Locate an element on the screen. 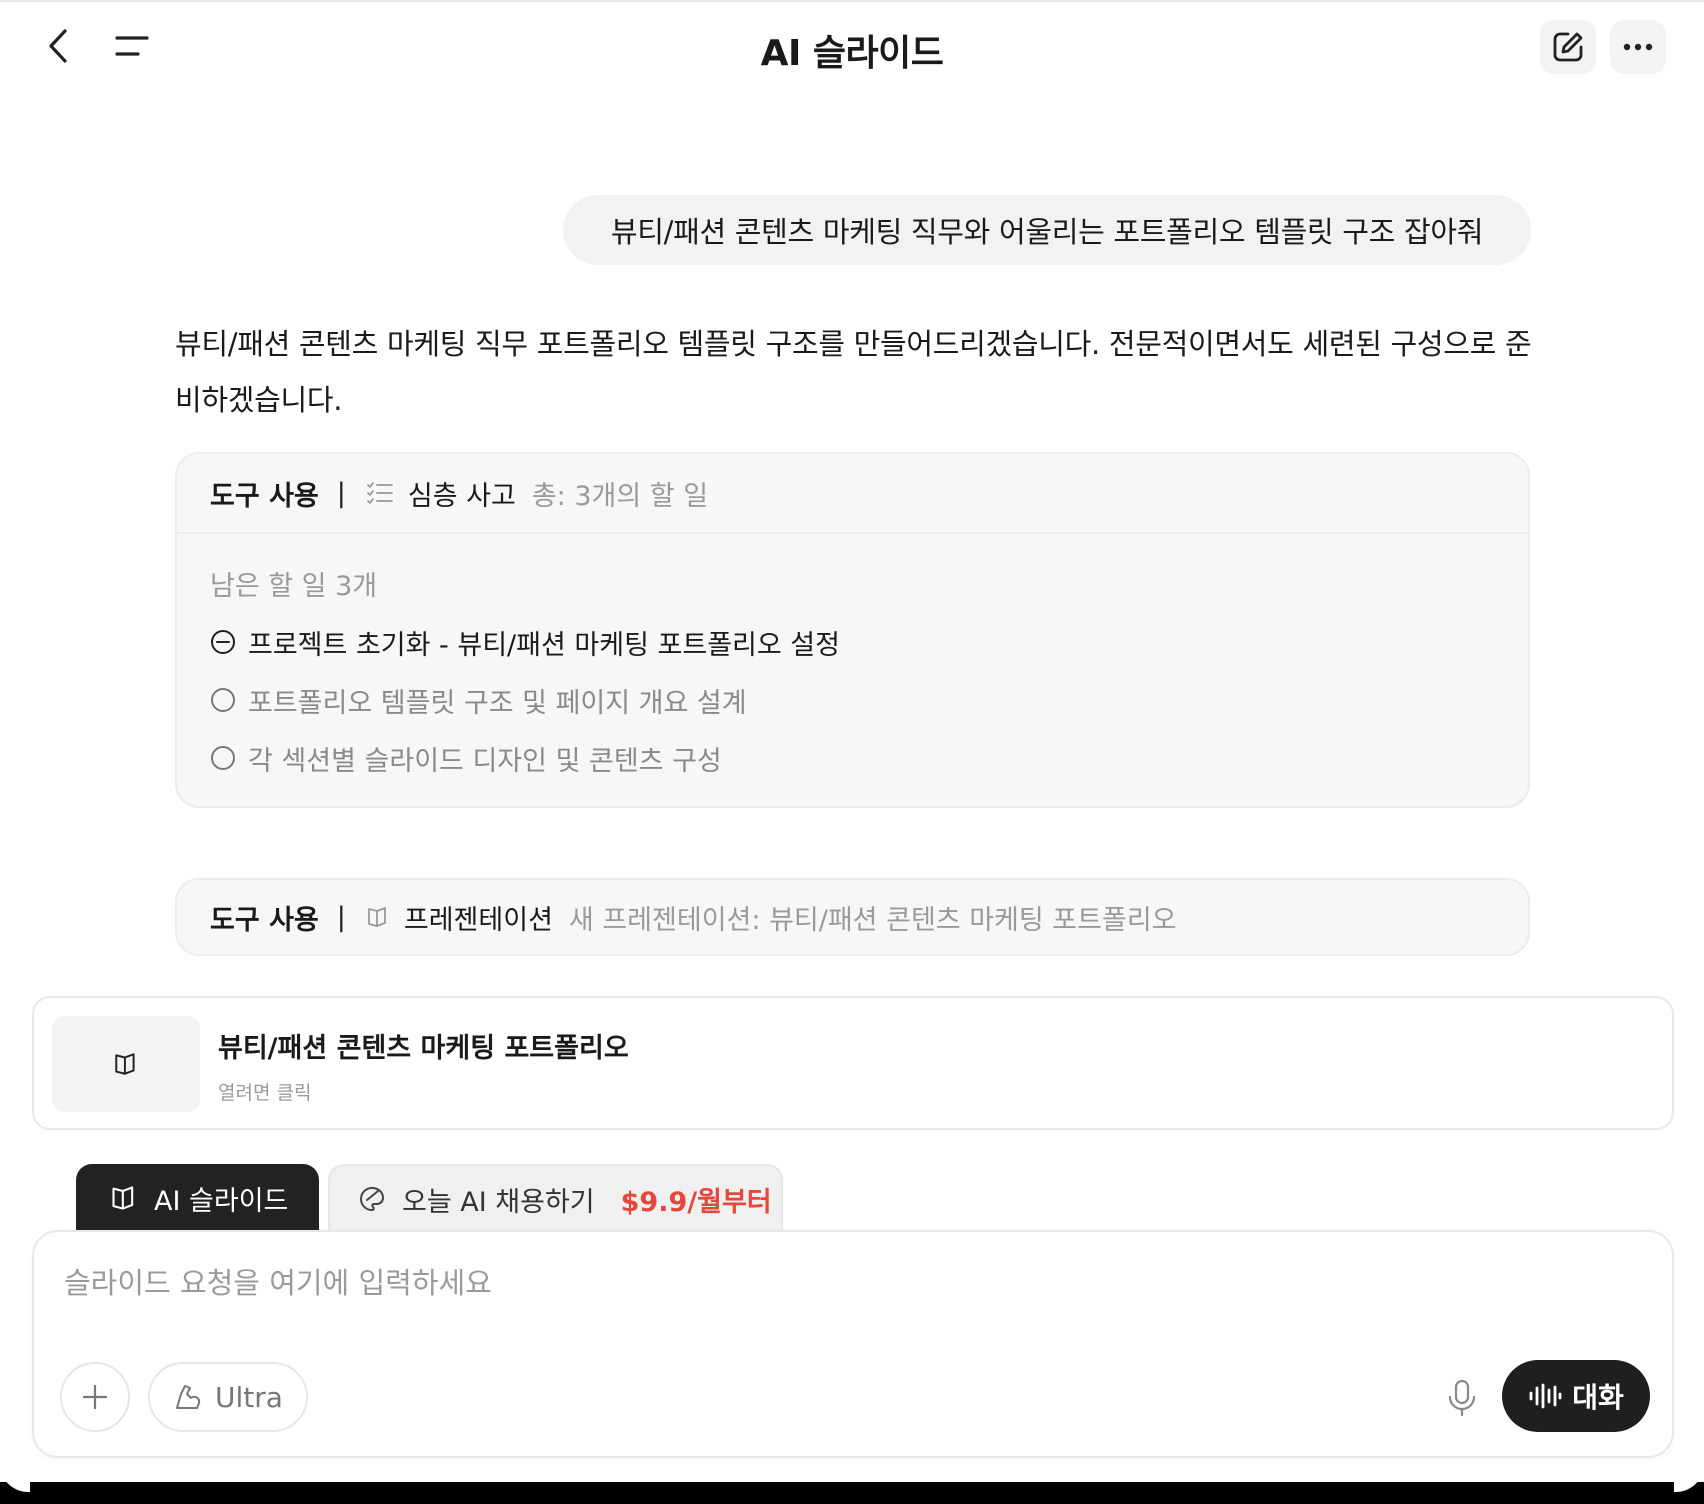 The height and width of the screenshot is (1504, 1704). new-chat-button is located at coordinates (1568, 47).